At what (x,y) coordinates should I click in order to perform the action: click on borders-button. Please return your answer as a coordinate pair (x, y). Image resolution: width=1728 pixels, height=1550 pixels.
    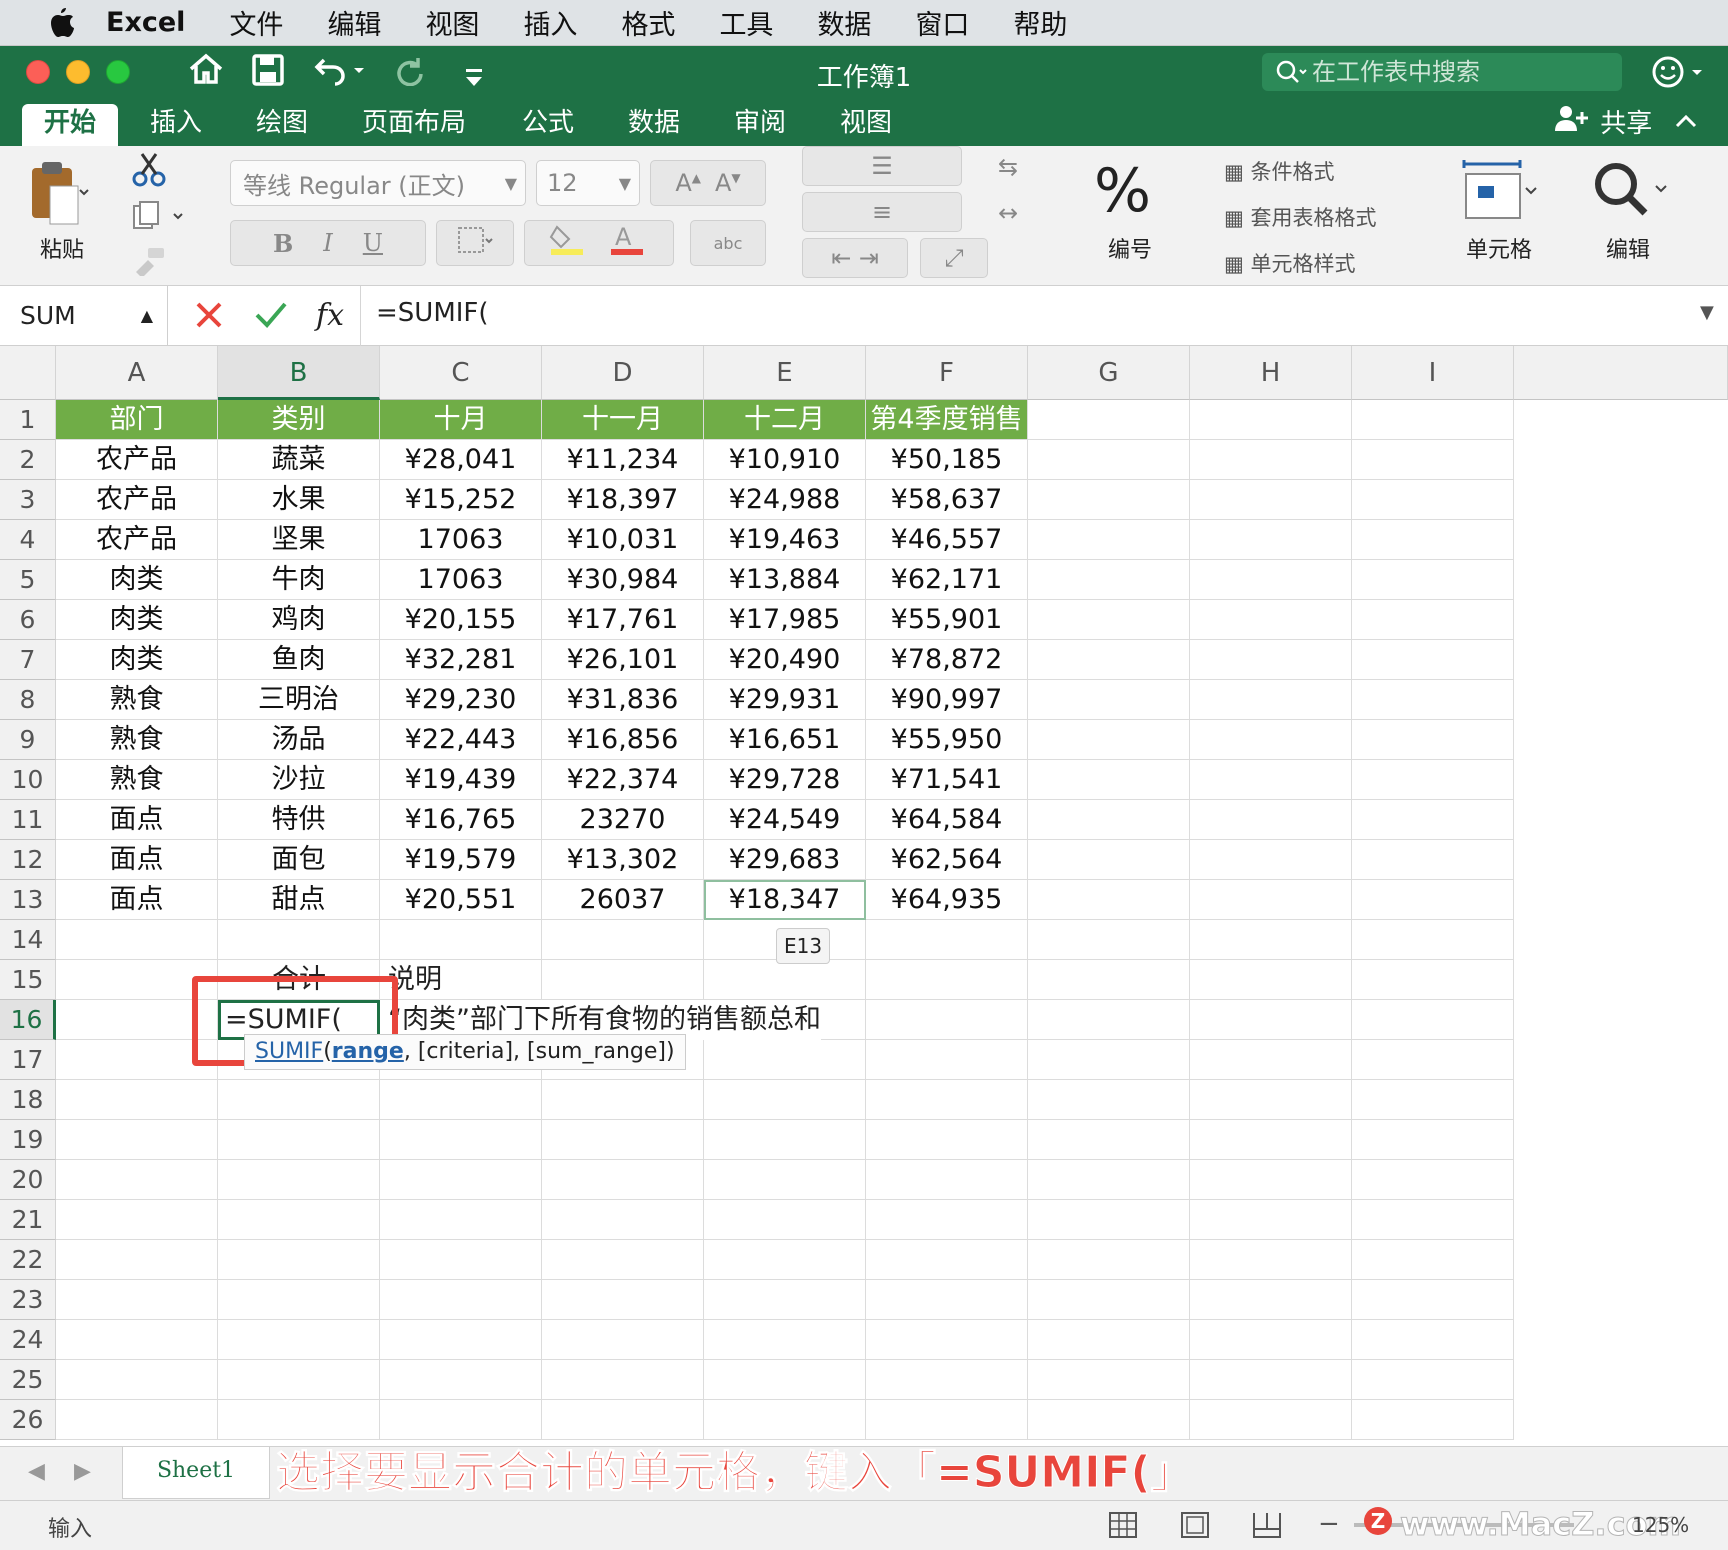
    Looking at the image, I should click on (475, 243).